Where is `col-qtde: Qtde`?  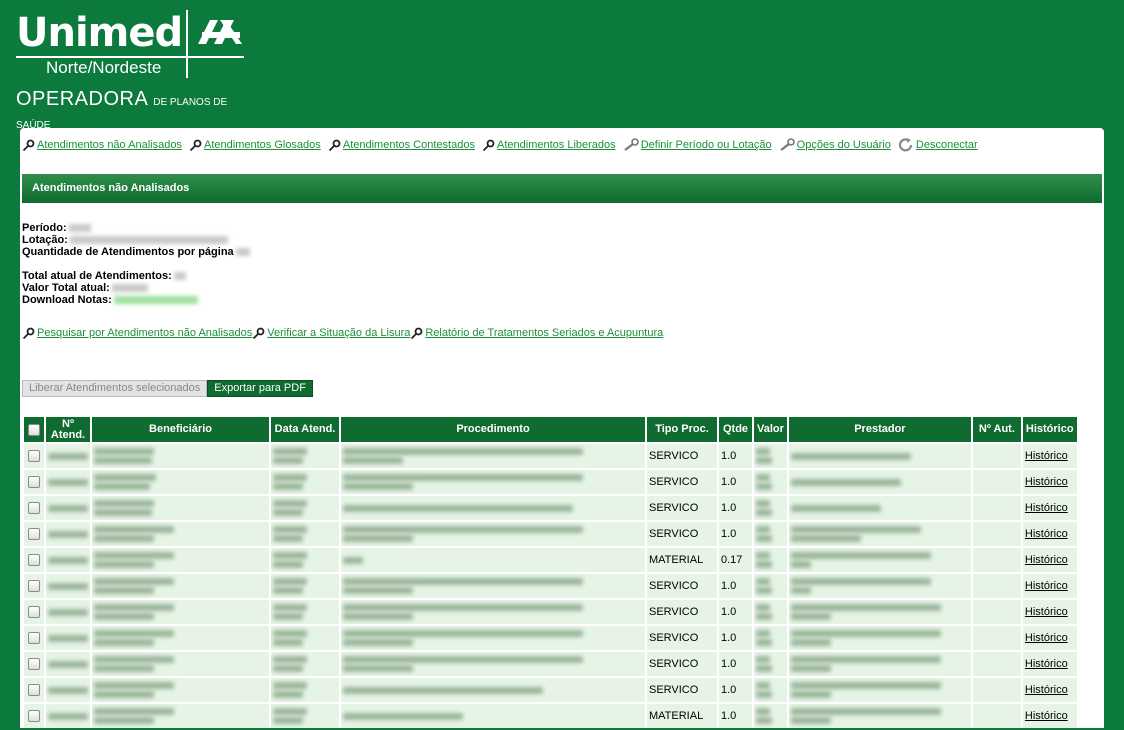 col-qtde: Qtde is located at coordinates (735, 429).